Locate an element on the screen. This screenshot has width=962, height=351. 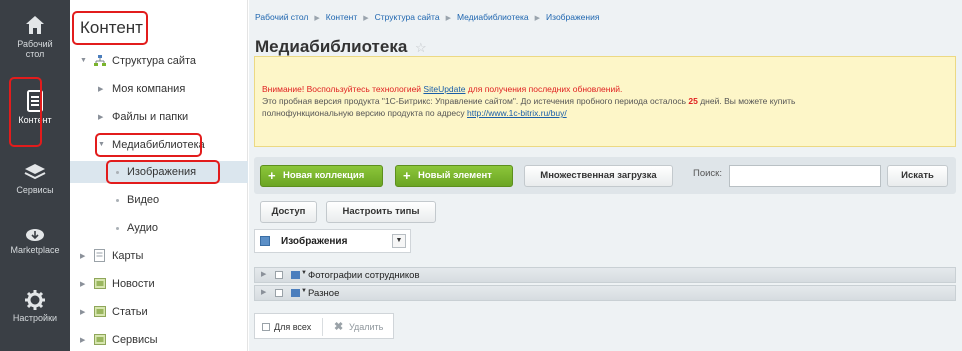
bulk-upload-button: Множественная загрузка is located at coordinates (598, 176).